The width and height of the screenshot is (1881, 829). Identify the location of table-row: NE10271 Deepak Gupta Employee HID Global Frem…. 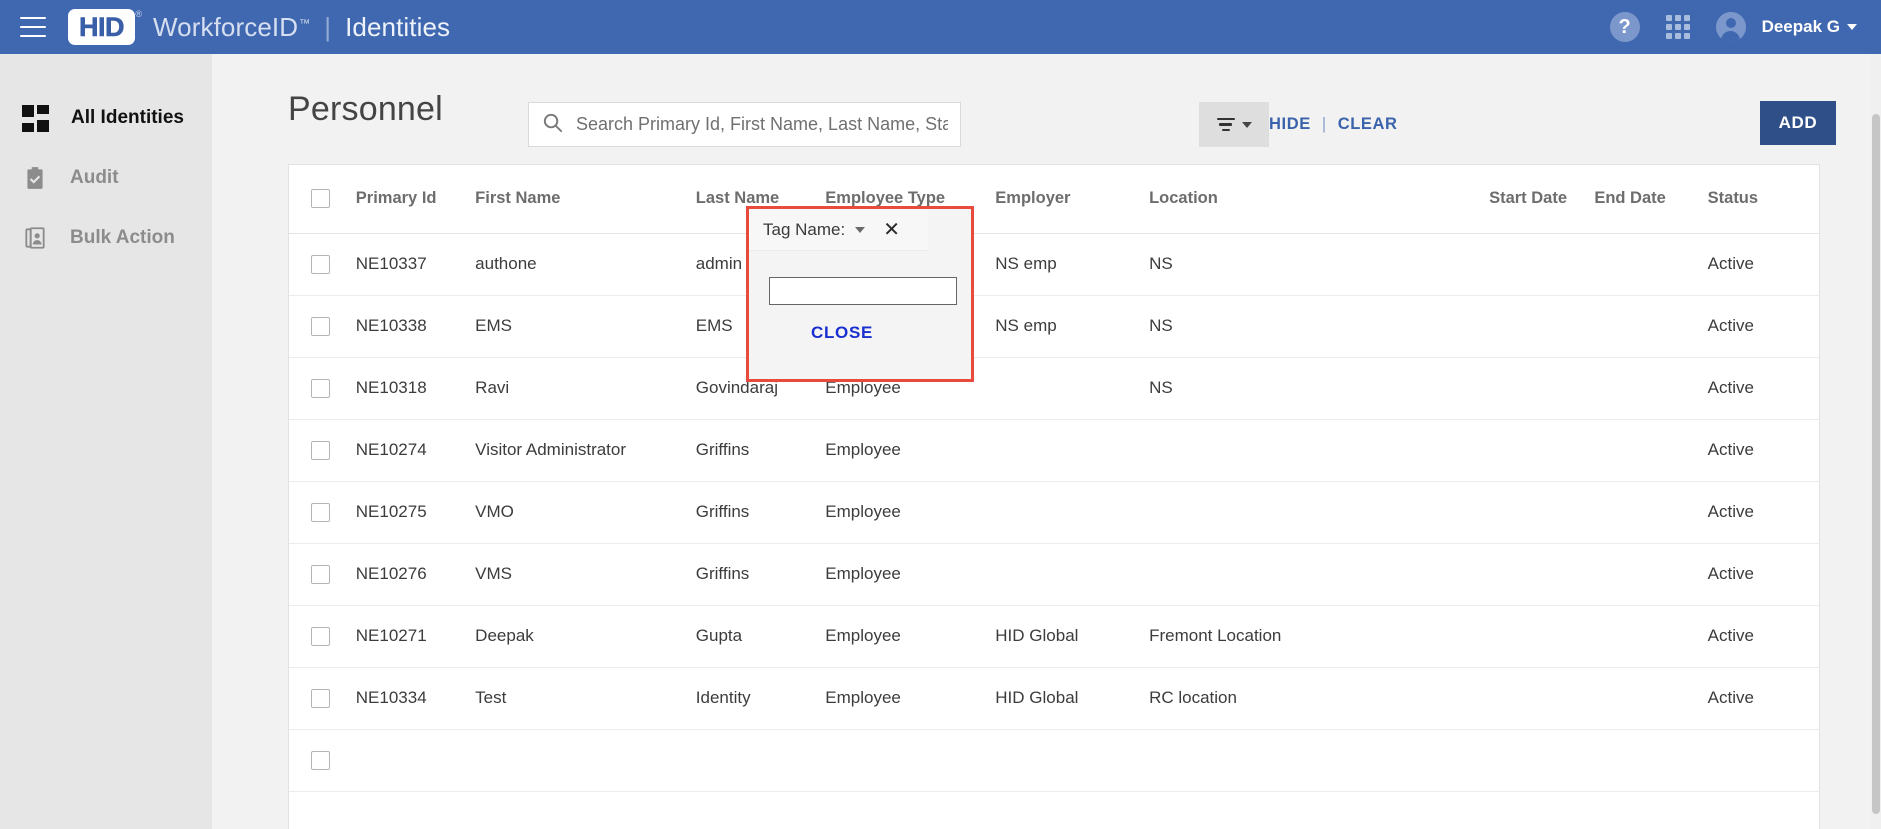
(1054, 636).